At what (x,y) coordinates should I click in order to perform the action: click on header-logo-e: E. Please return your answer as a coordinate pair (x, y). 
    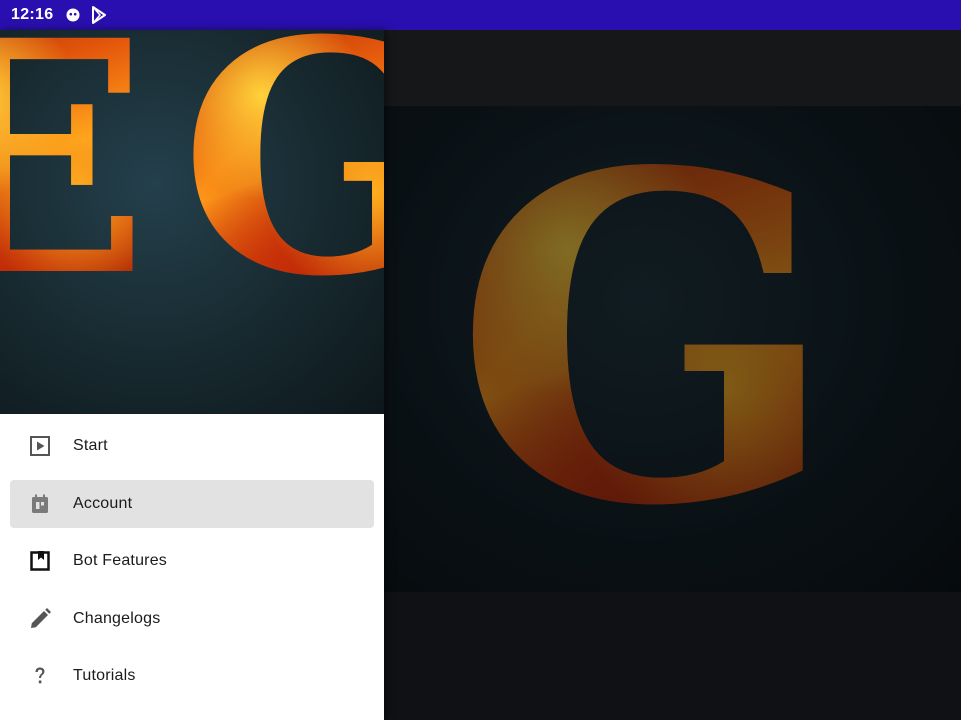
    Looking at the image, I should click on (74, 175).